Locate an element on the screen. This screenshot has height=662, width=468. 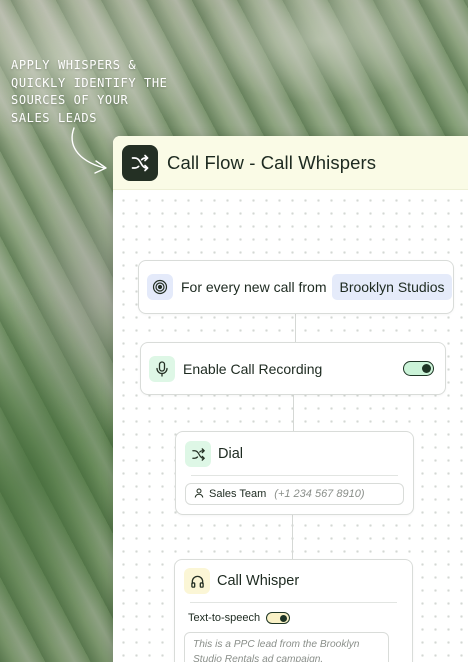
page-title: Call Flow - Call Whispers is located at coordinates (272, 162).